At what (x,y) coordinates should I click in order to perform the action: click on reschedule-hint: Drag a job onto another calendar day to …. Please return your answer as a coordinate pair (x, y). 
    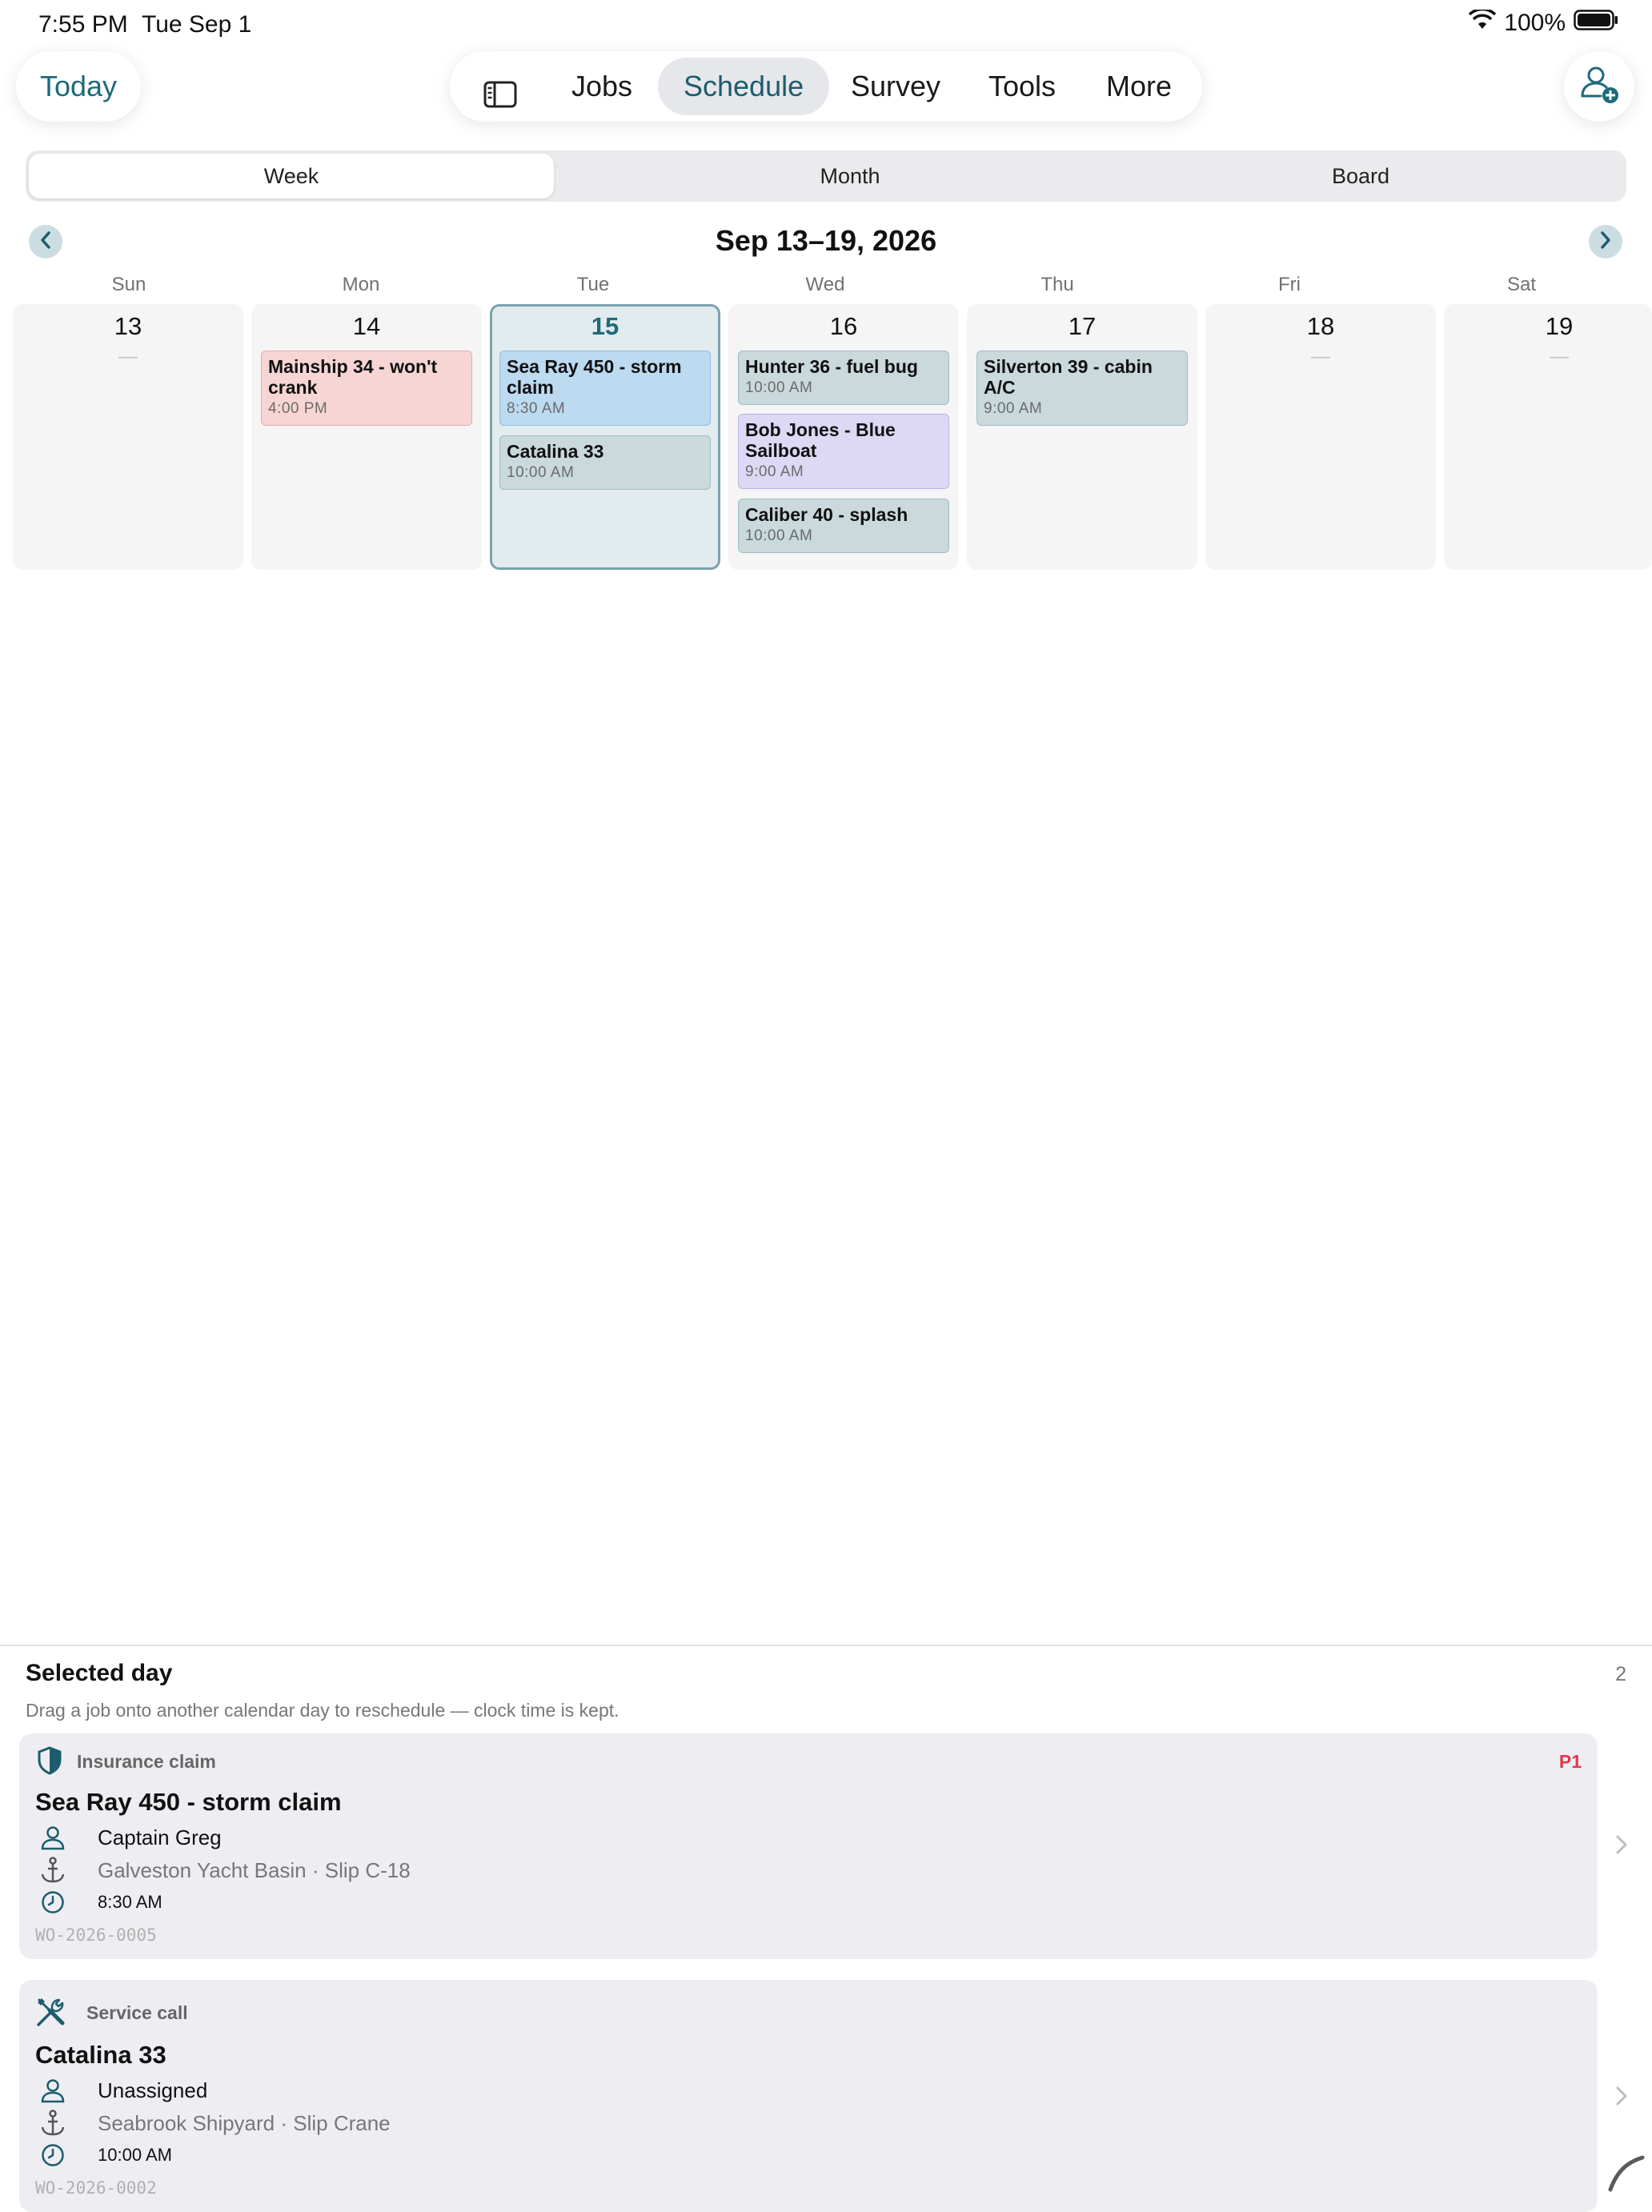
    Looking at the image, I should click on (323, 1710).